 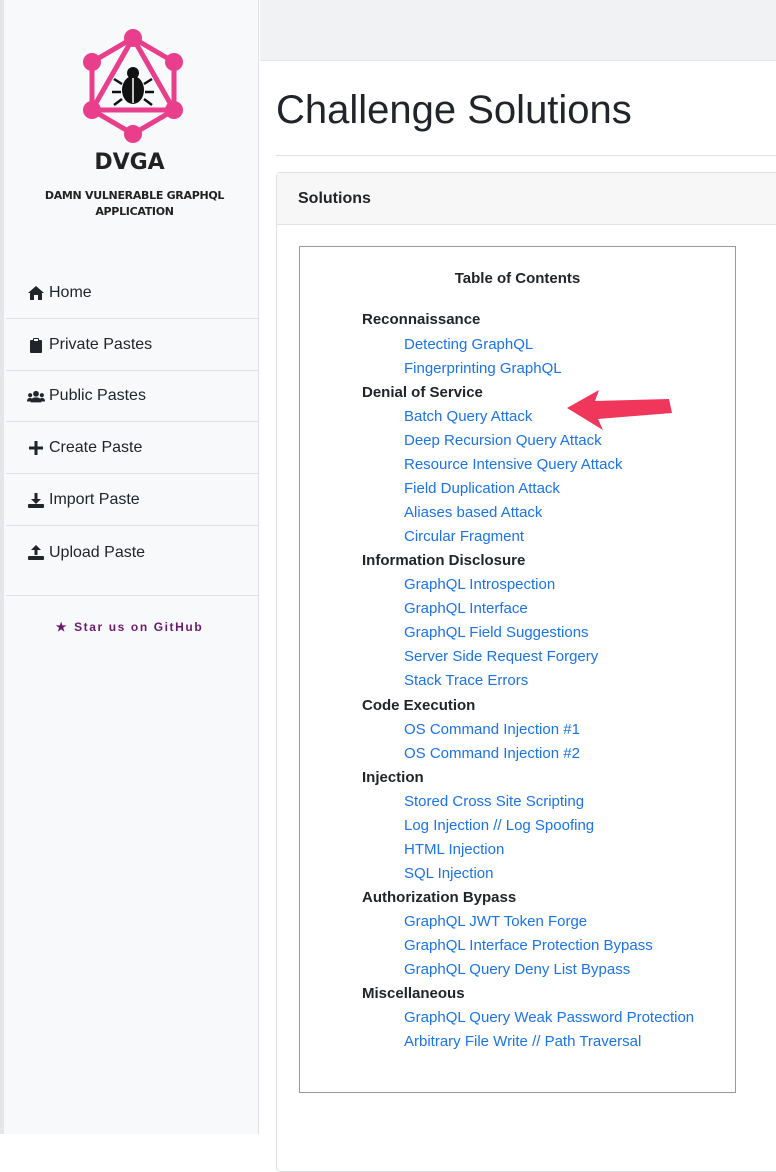 What do you see at coordinates (449, 873) in the screenshot?
I see `toc-link: SQL Injection` at bounding box center [449, 873].